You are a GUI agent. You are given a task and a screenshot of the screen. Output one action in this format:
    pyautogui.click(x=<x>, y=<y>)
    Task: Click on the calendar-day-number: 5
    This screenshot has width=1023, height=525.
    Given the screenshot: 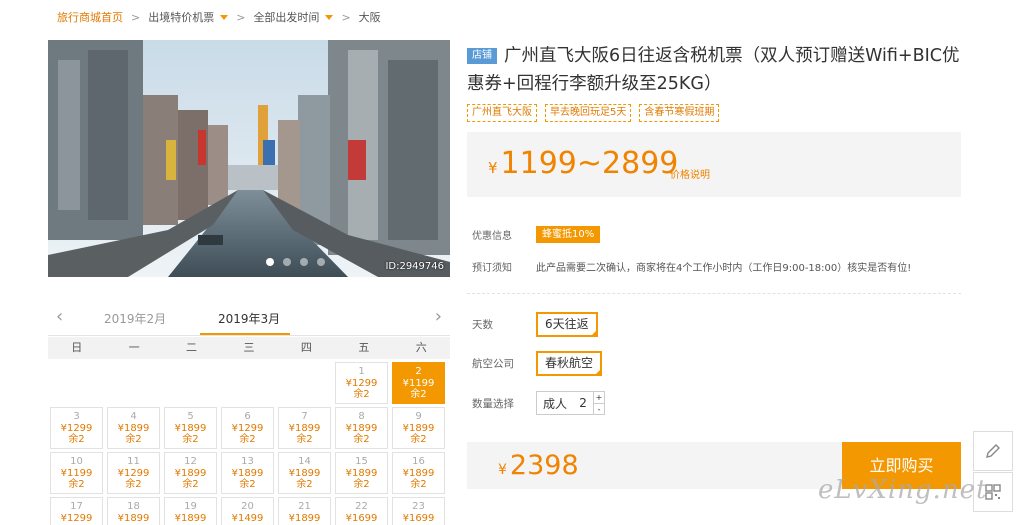 What is the action you would take?
    pyautogui.click(x=190, y=416)
    